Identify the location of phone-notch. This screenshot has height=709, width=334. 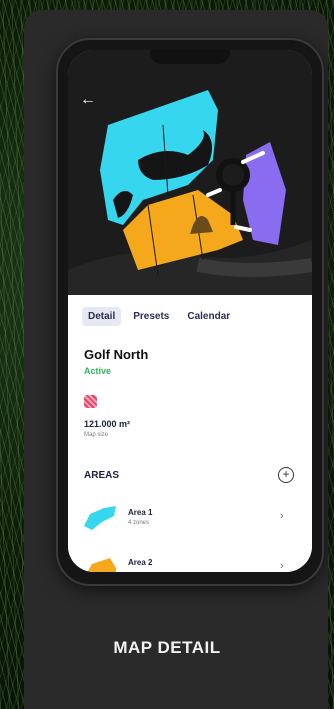
(190, 57).